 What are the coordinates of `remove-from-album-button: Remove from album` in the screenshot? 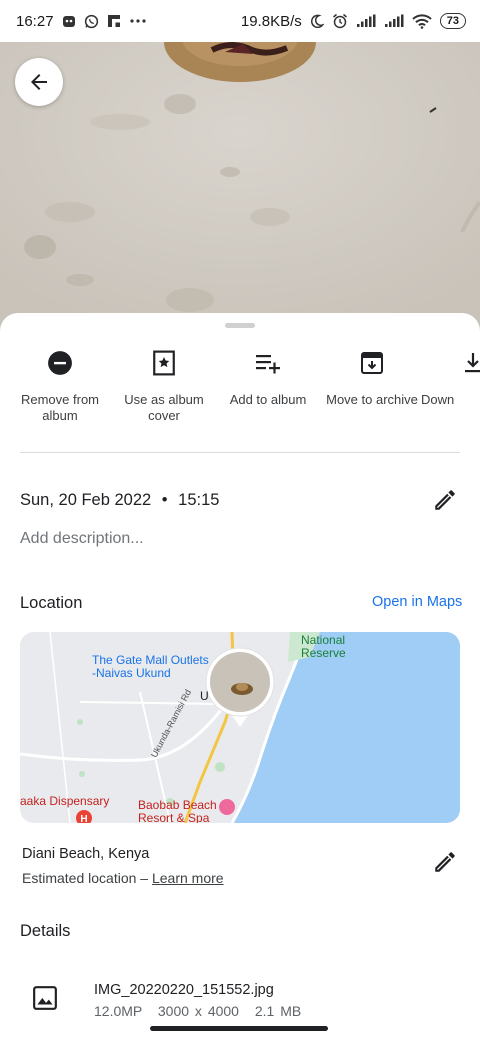 It's located at (60, 383).